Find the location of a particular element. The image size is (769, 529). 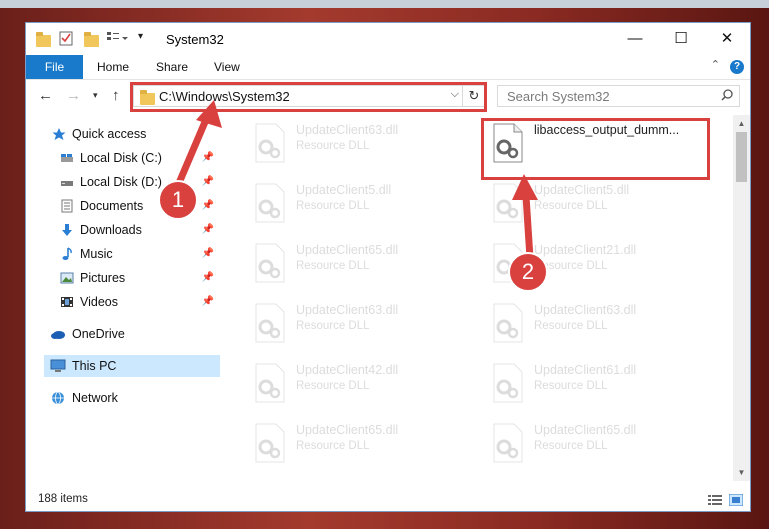

arrow-2-shaft is located at coordinates (528, 227).